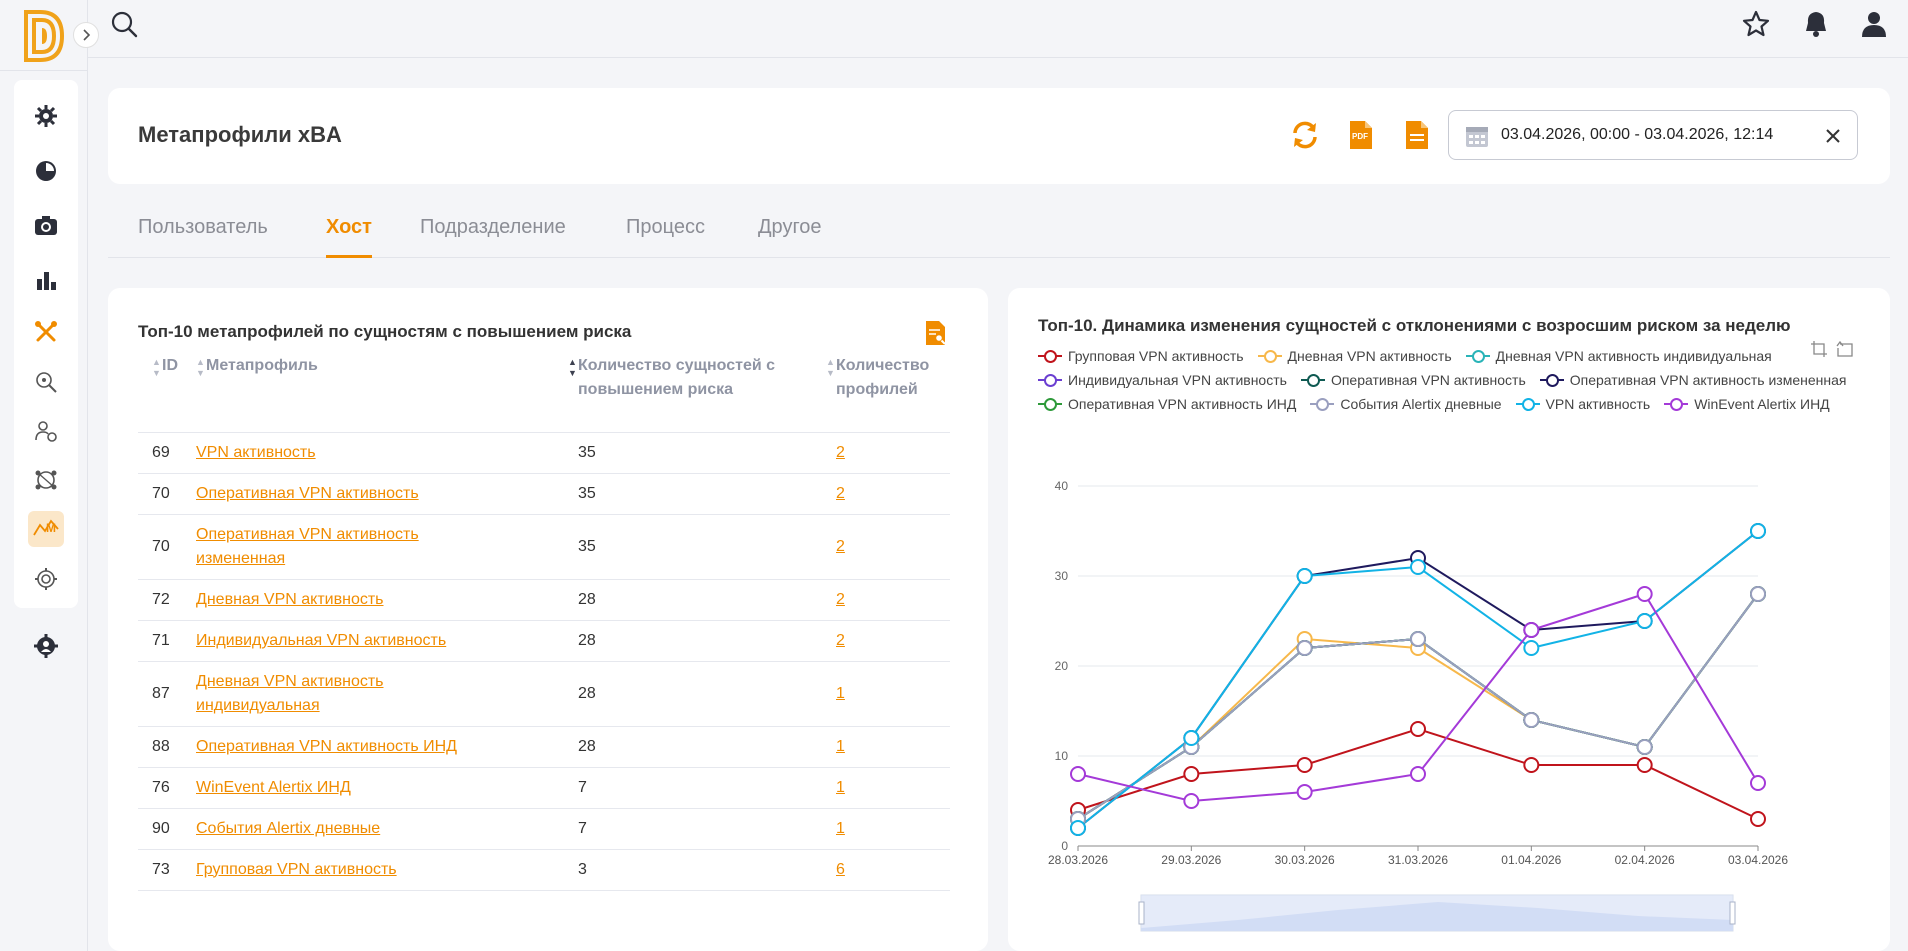 The height and width of the screenshot is (951, 1908). I want to click on row-id: 90, so click(167, 829).